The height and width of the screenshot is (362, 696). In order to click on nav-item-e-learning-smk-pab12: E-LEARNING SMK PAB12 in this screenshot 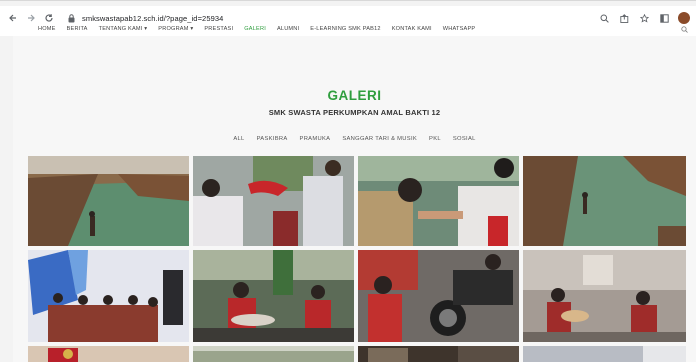, I will do `click(345, 29)`.